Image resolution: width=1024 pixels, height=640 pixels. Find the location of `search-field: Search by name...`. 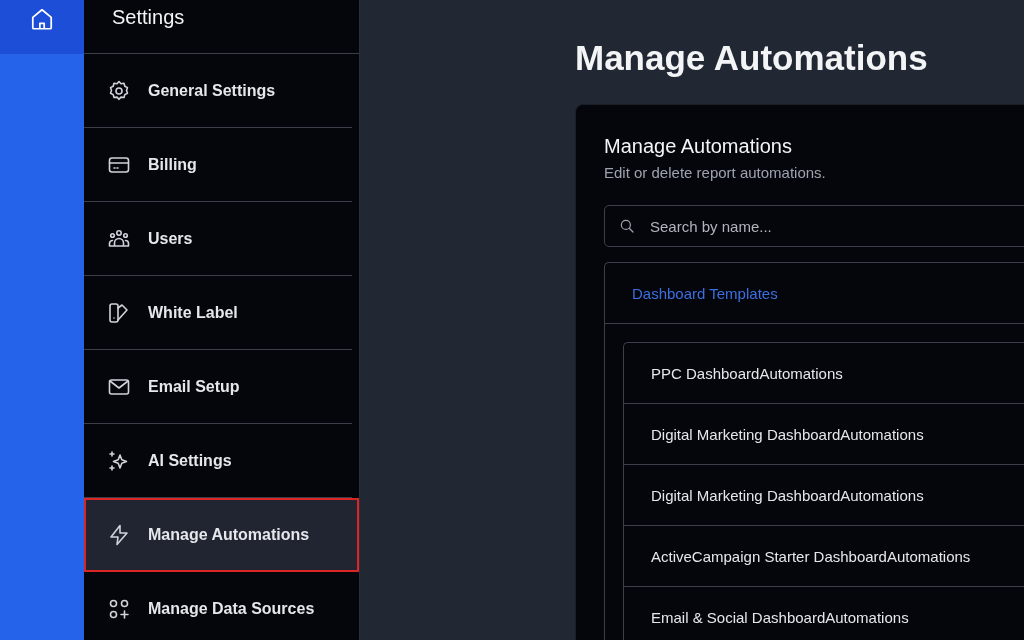

search-field: Search by name... is located at coordinates (814, 226).